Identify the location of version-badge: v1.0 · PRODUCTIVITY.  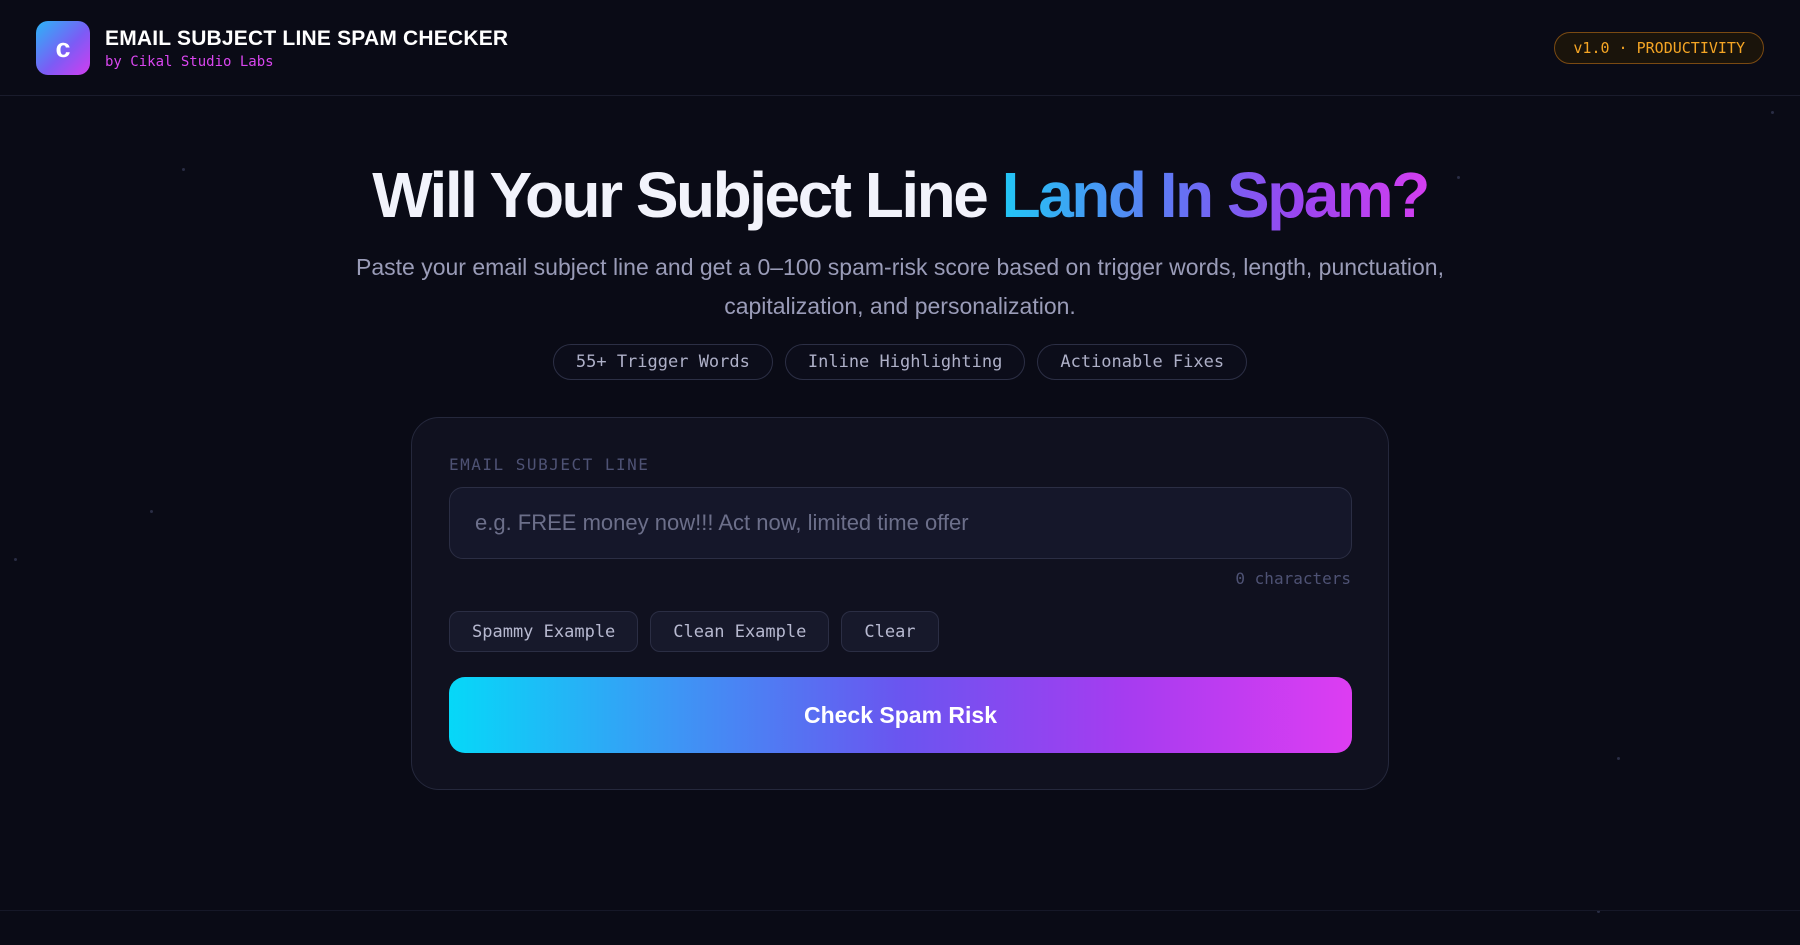
(1659, 48).